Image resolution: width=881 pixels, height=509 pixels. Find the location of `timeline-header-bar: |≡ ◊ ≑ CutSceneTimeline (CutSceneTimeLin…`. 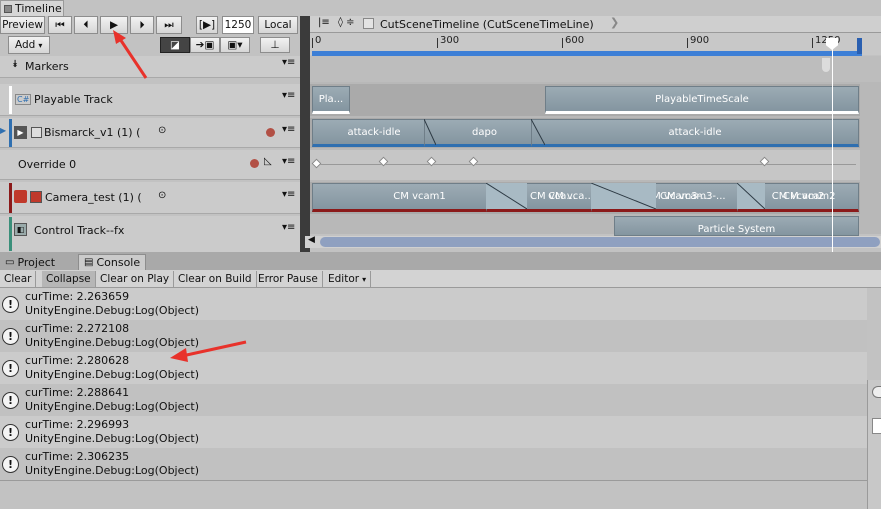

timeline-header-bar: |≡ ◊ ≑ CutSceneTimeline (CutSceneTimeLin… is located at coordinates (595, 24).